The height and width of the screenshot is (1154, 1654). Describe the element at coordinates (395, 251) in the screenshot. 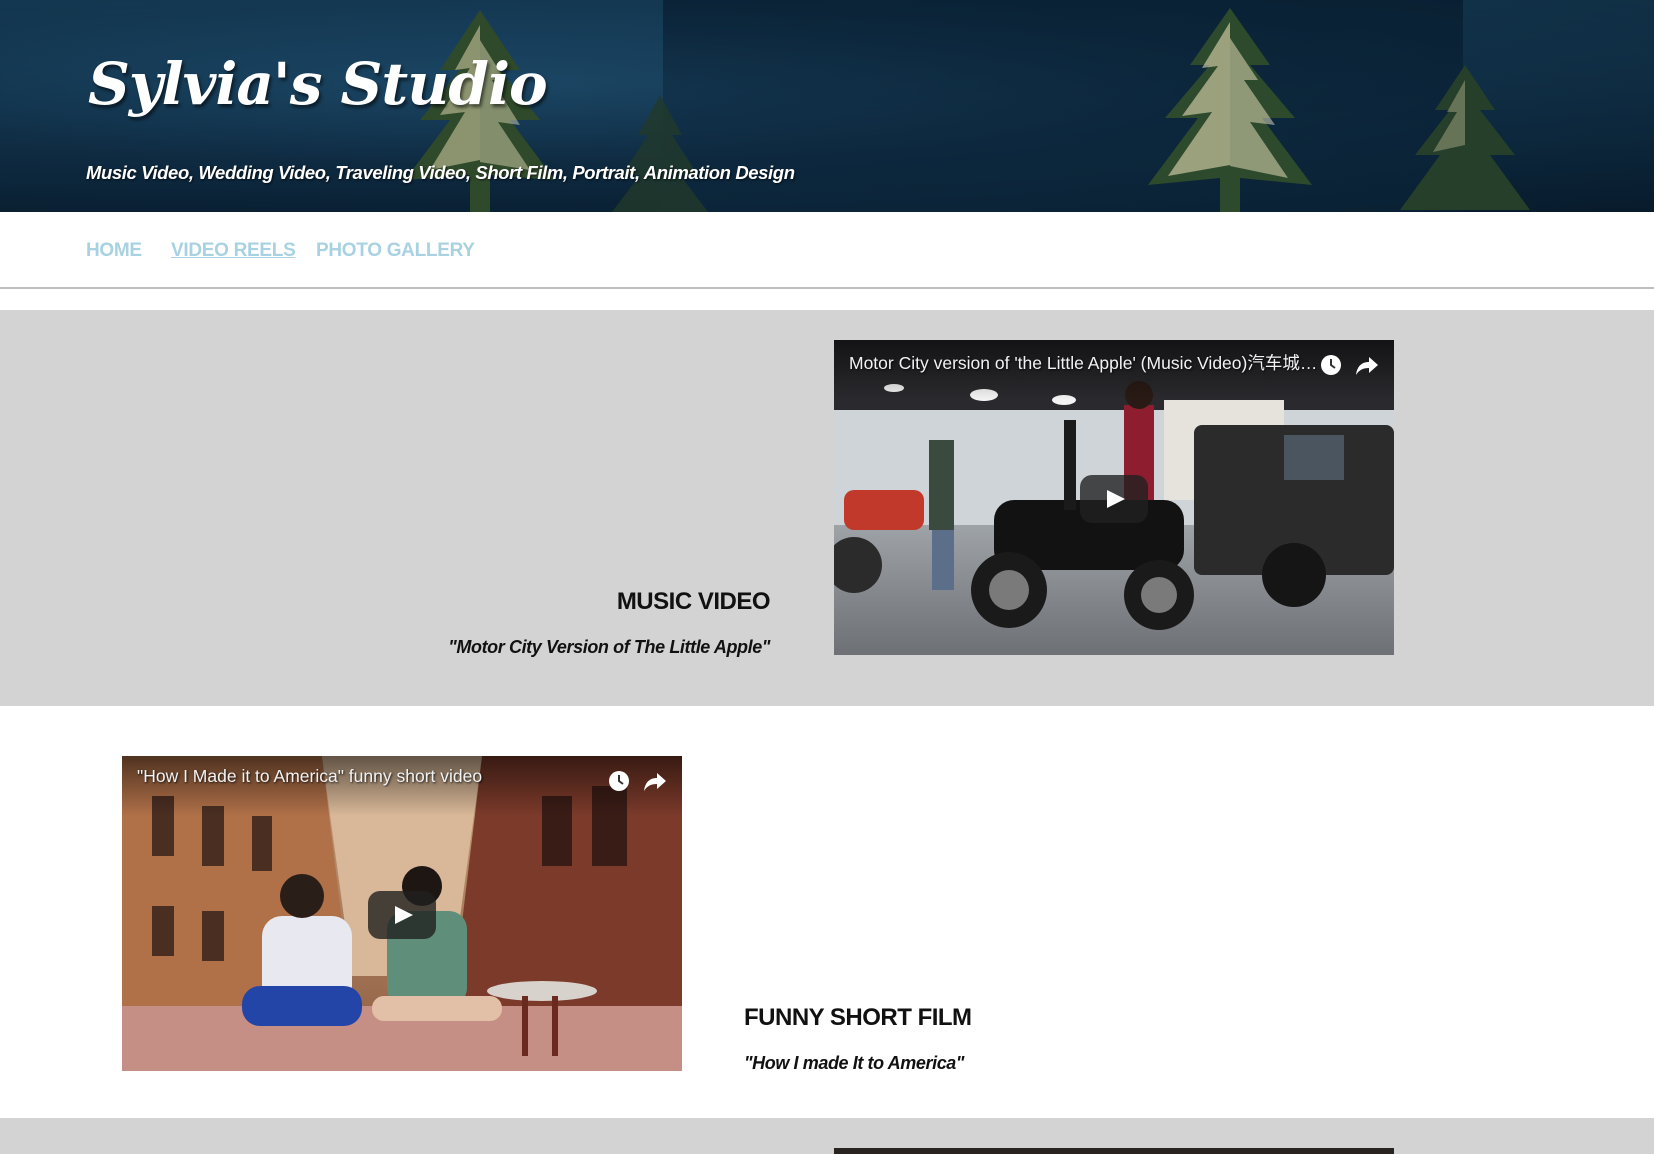

I see `nav-item-photo-gallery: PHOTO GALLERY` at that location.